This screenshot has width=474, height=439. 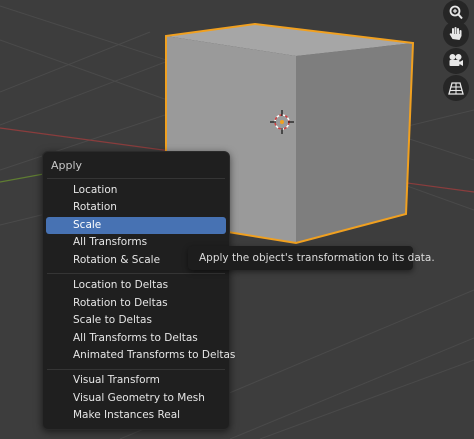 I want to click on menu-title: Apply, so click(x=67, y=165).